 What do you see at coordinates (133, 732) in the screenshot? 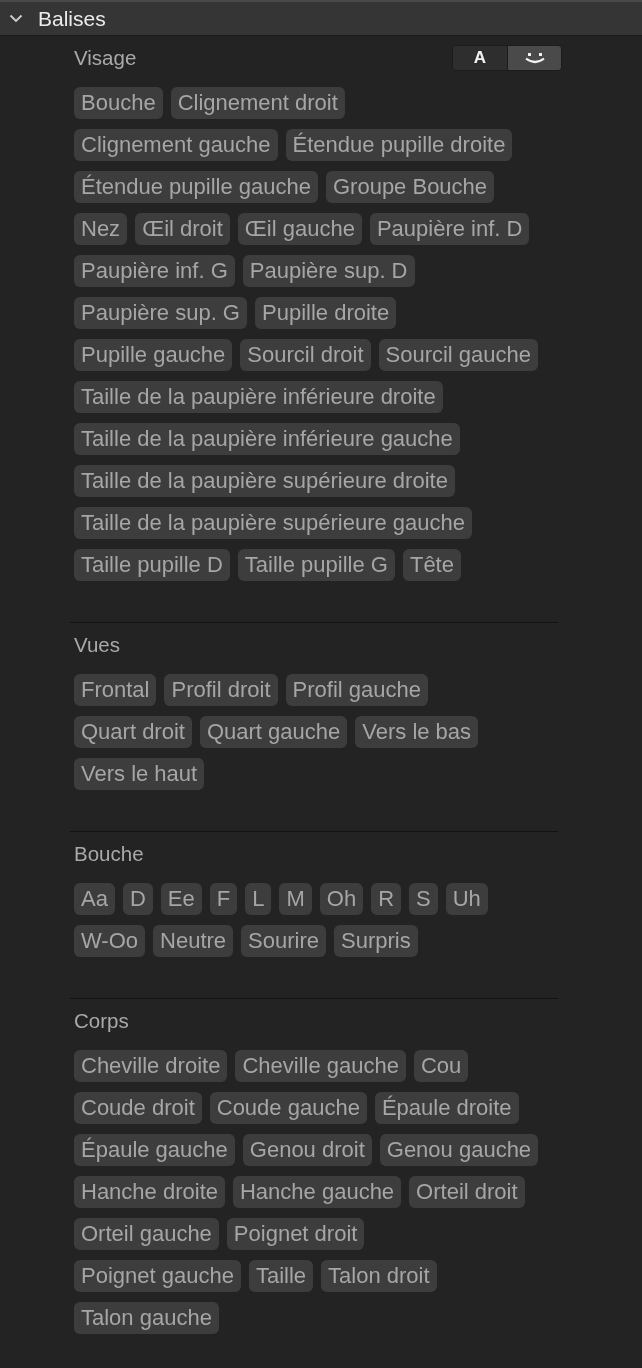
I see `tag-chip: Quart droit` at bounding box center [133, 732].